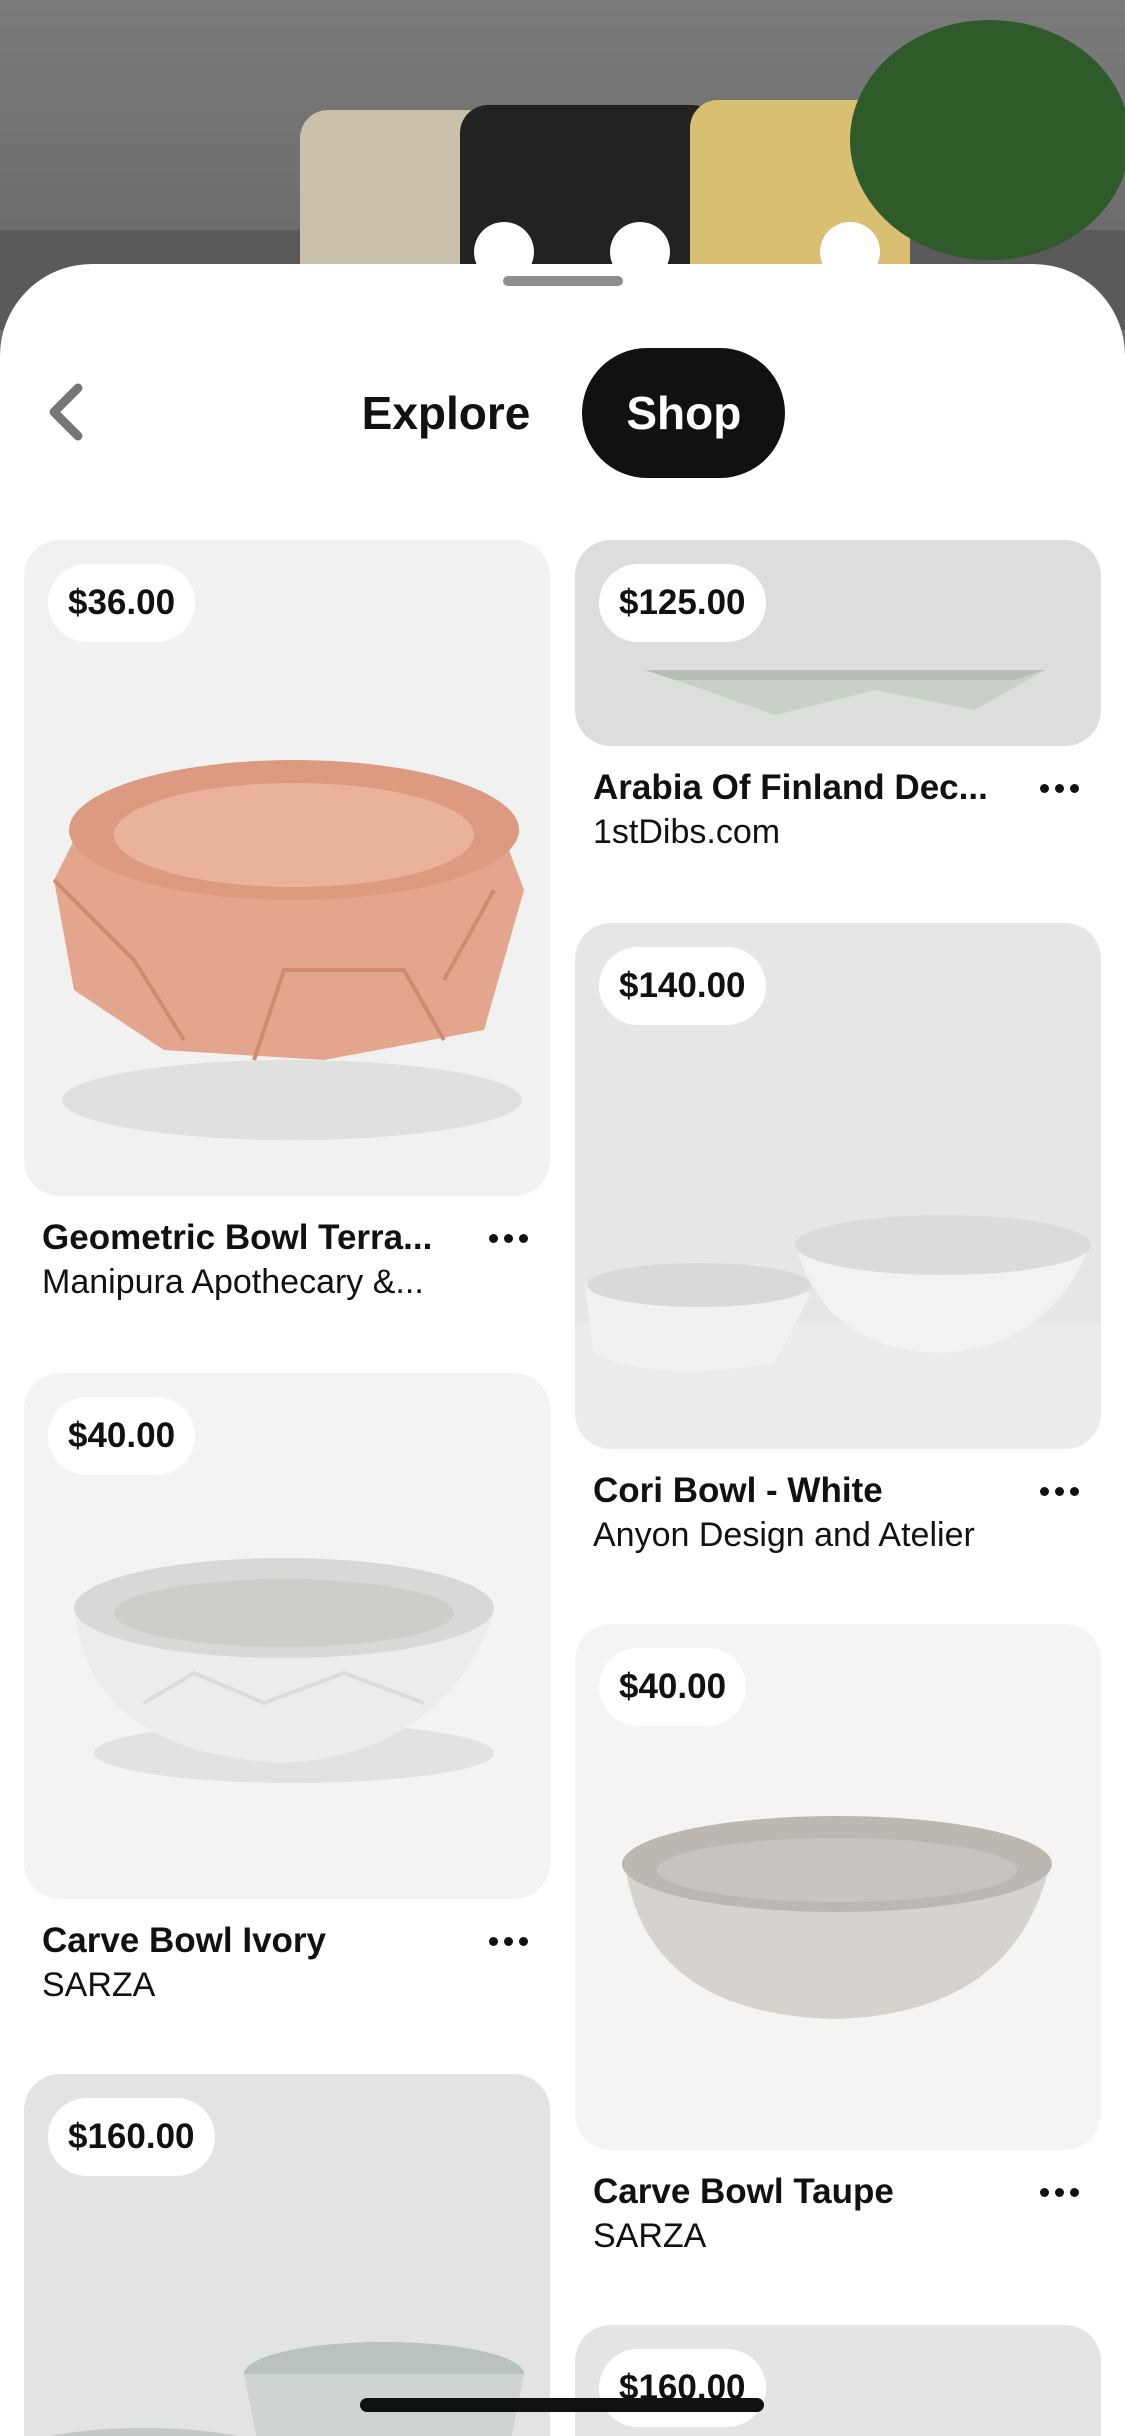 Image resolution: width=1125 pixels, height=2436 pixels. What do you see at coordinates (987, 140) in the screenshot?
I see `plant-leaves` at bounding box center [987, 140].